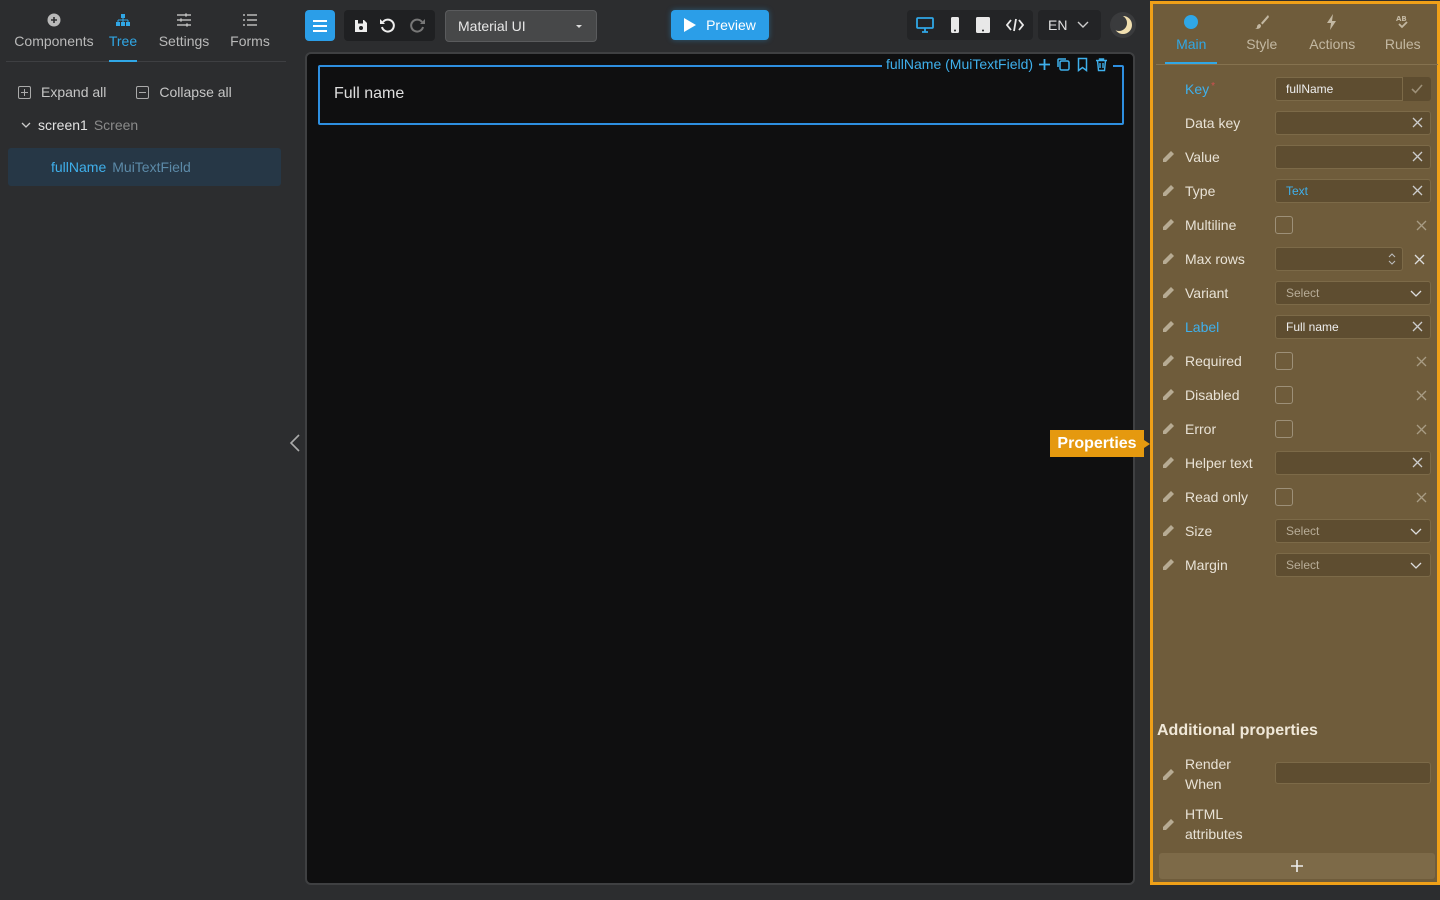 The width and height of the screenshot is (1440, 900). I want to click on prop-row-margin: Margin Select, so click(1296, 565).